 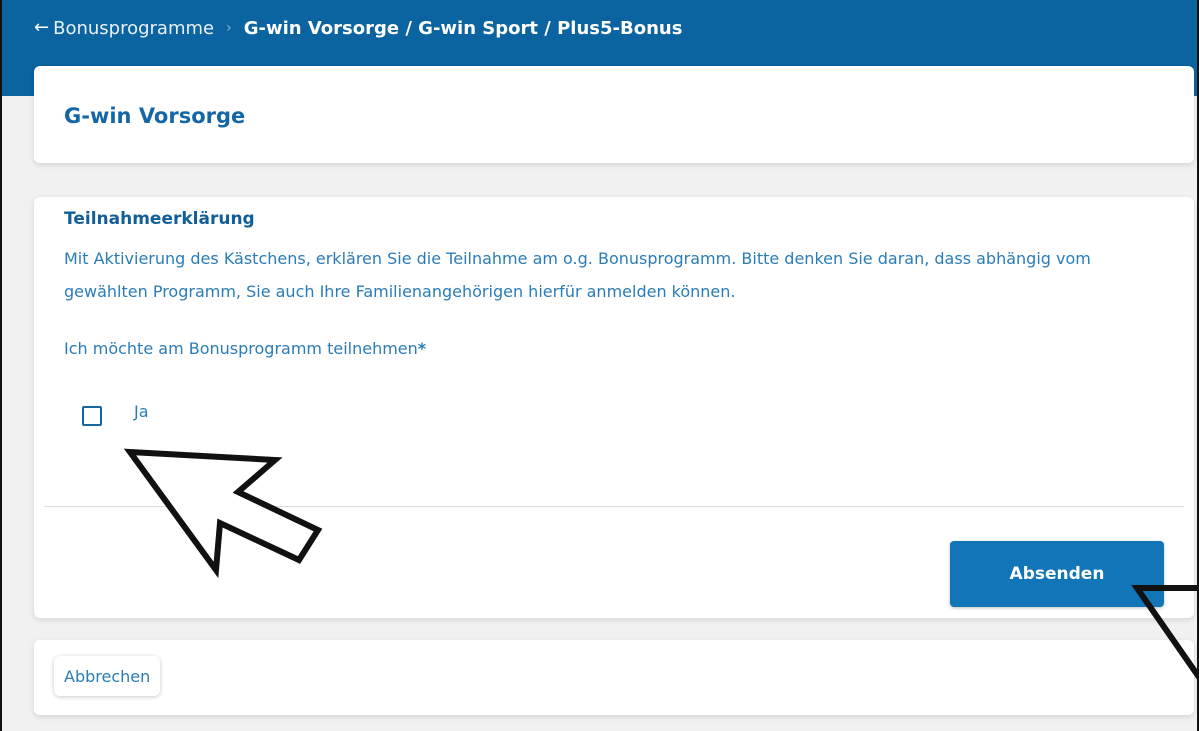 What do you see at coordinates (133, 28) in the screenshot?
I see `breadcrumb-back-link: Bonusprogramme` at bounding box center [133, 28].